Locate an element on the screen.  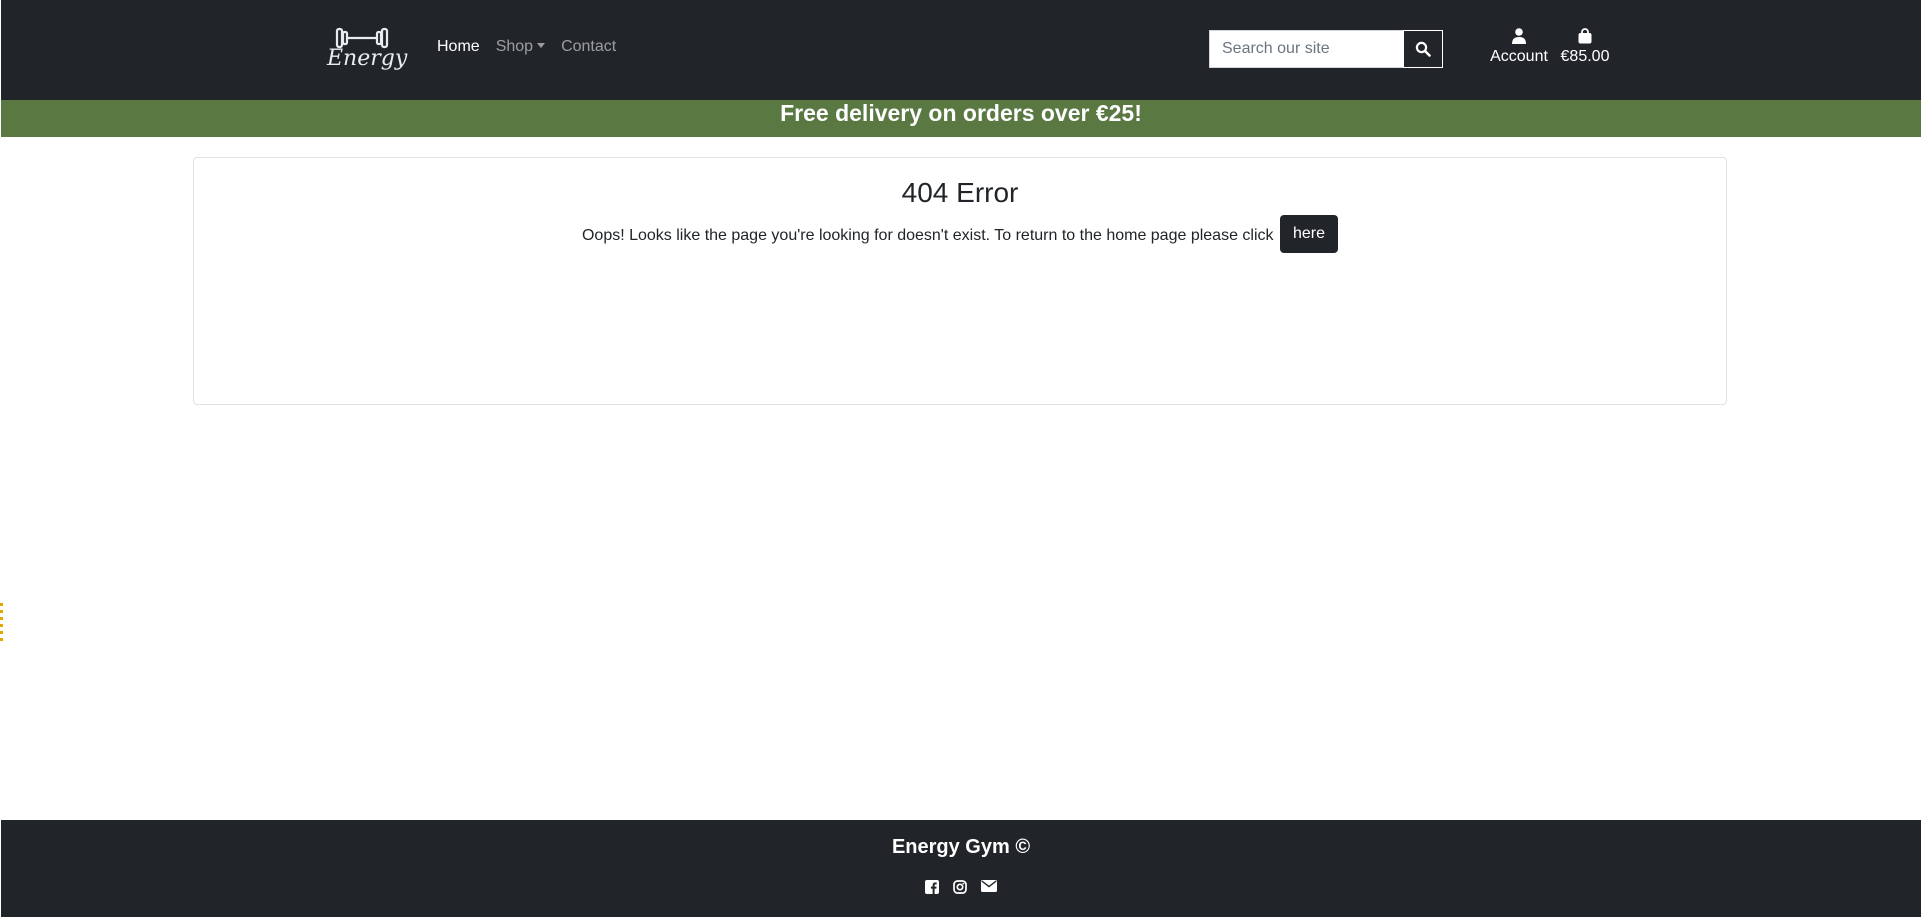
home-link-button: here is located at coordinates (1309, 233).